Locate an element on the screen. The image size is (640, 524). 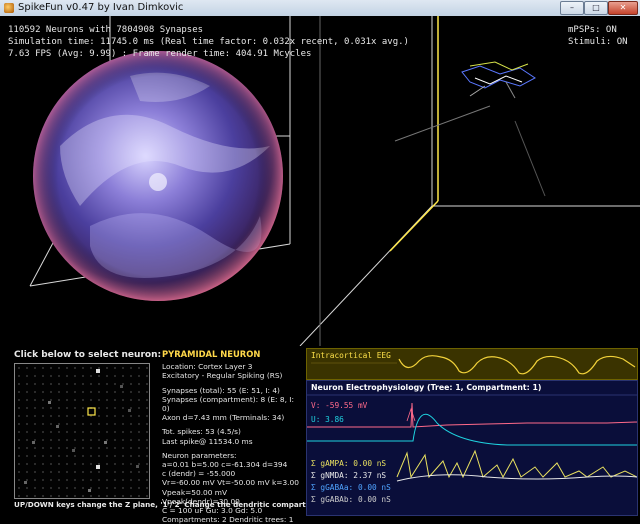
maximize-button: □ is located at coordinates (596, 8).